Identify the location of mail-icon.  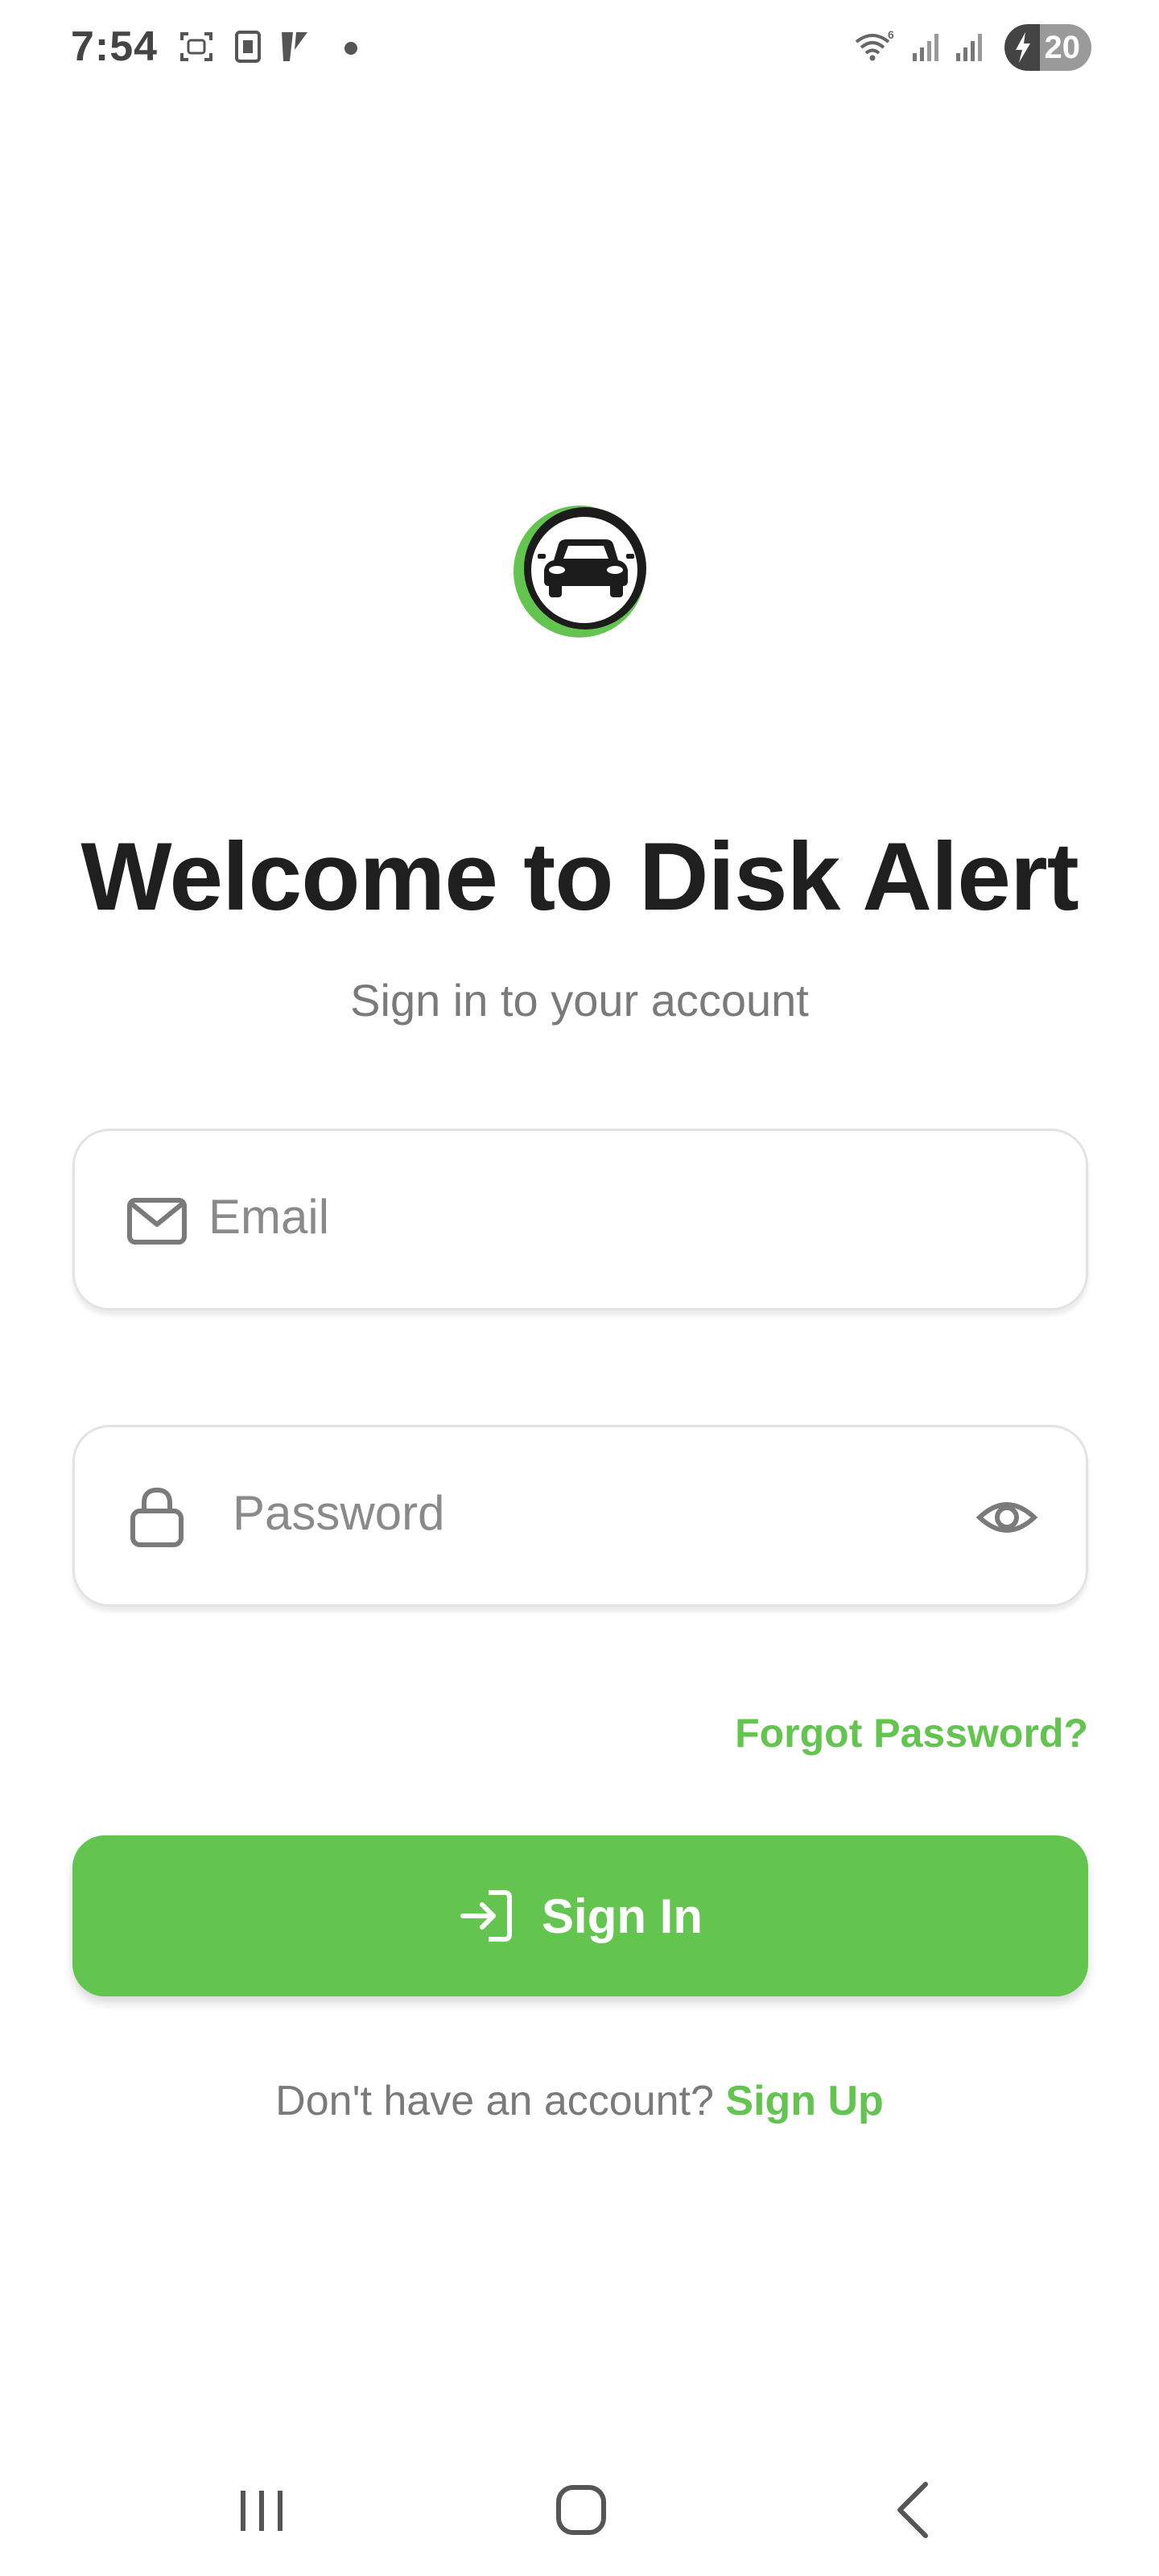
(157, 1221).